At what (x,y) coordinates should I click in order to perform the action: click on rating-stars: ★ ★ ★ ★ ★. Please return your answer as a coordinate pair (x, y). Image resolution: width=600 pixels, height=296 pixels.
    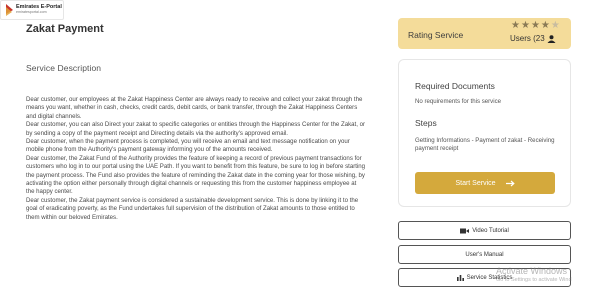
    Looking at the image, I should click on (535, 26).